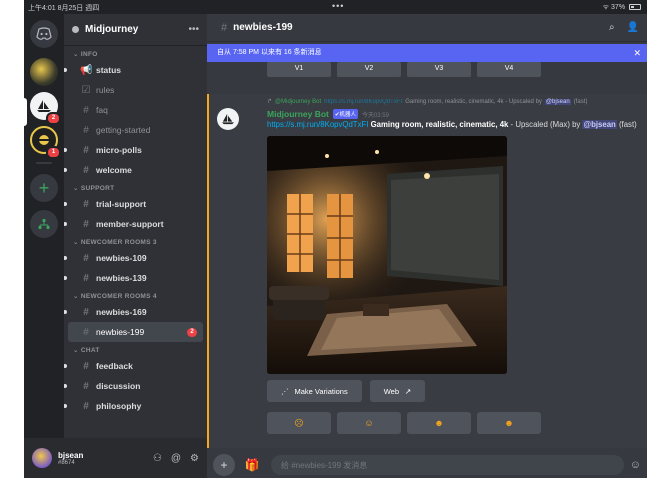 The image size is (647, 478). What do you see at coordinates (252, 465) in the screenshot?
I see `gift-button: 🎁` at bounding box center [252, 465].